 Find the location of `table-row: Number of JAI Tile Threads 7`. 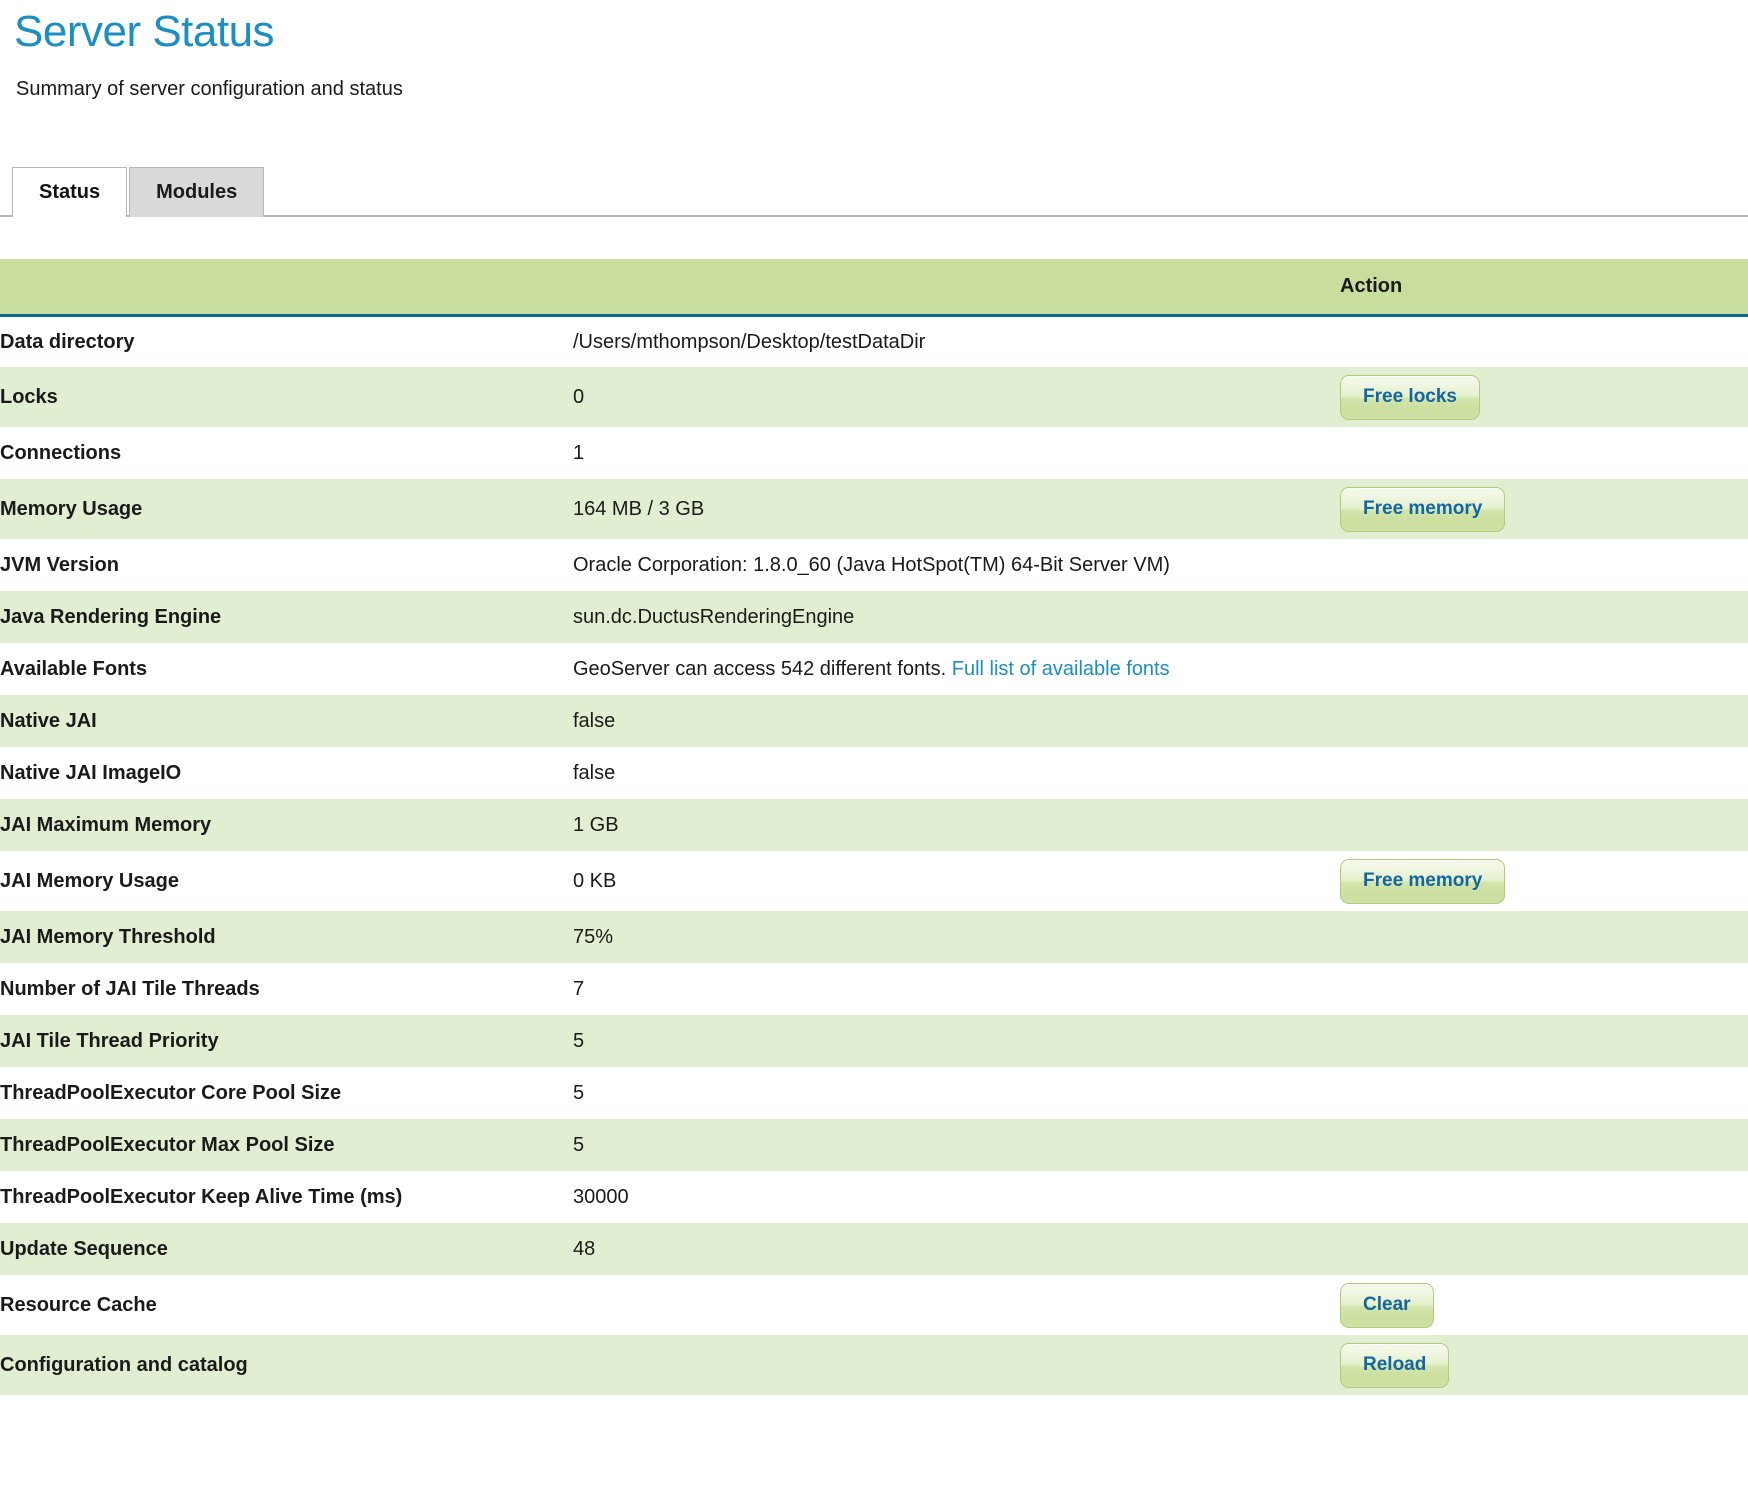

table-row: Number of JAI Tile Threads 7 is located at coordinates (874, 989).